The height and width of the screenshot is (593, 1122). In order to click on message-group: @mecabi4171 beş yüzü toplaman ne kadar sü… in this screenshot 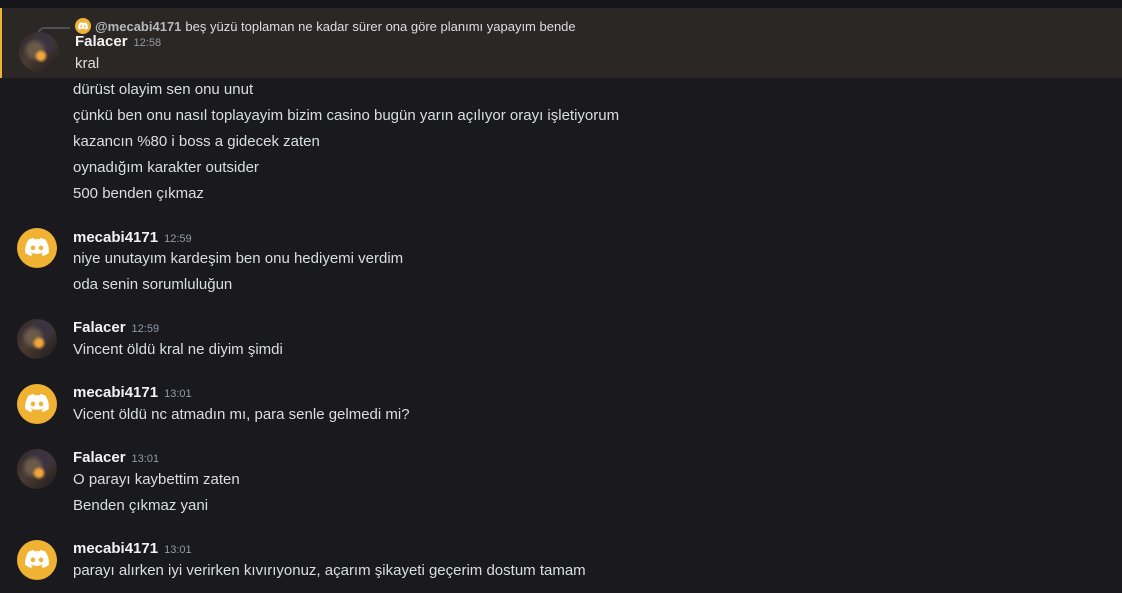, I will do `click(561, 43)`.